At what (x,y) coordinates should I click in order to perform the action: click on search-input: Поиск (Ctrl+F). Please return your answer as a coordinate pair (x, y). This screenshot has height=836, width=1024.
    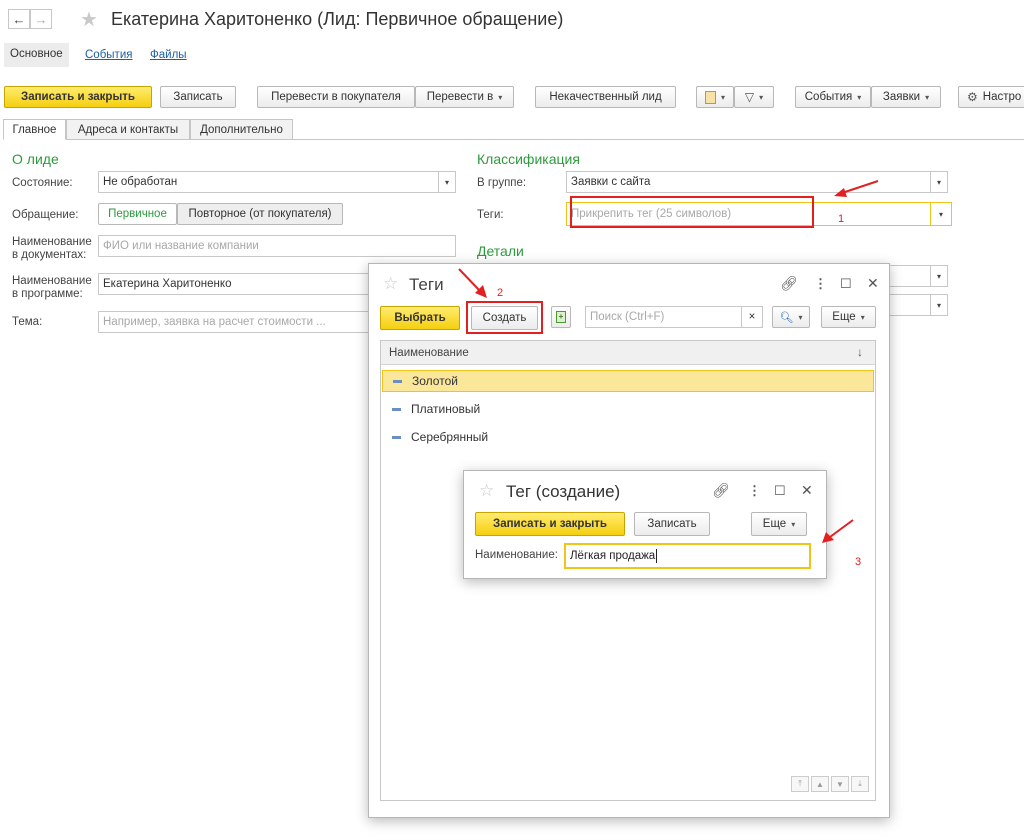
    Looking at the image, I should click on (674, 317).